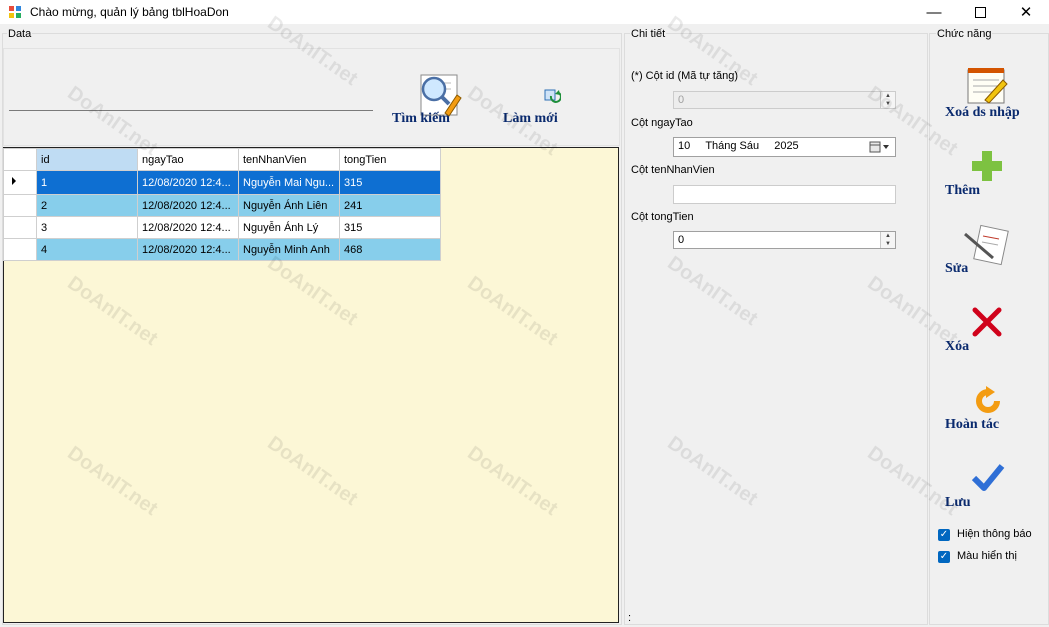  I want to click on column-header-tennhanvien: tenNhanVien, so click(289, 159).